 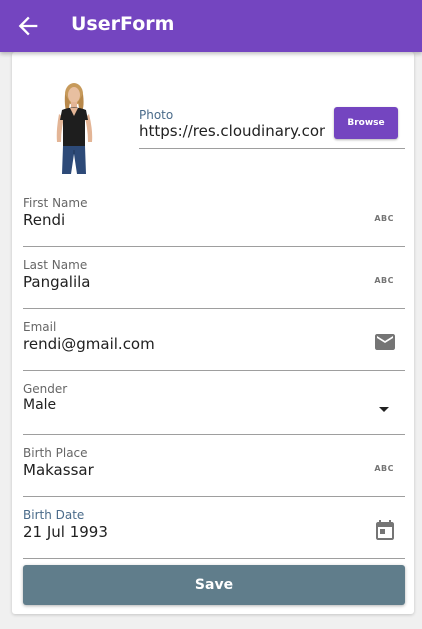 What do you see at coordinates (123, 24) in the screenshot?
I see `page-title: UserForm` at bounding box center [123, 24].